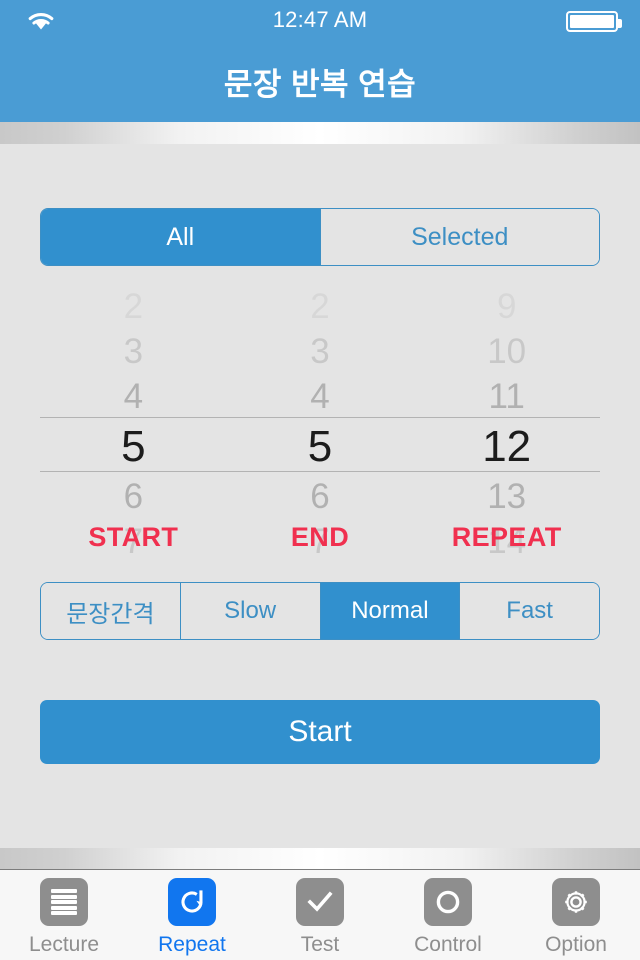 This screenshot has width=640, height=960. What do you see at coordinates (506, 541) in the screenshot?
I see `picker-item: 14` at bounding box center [506, 541].